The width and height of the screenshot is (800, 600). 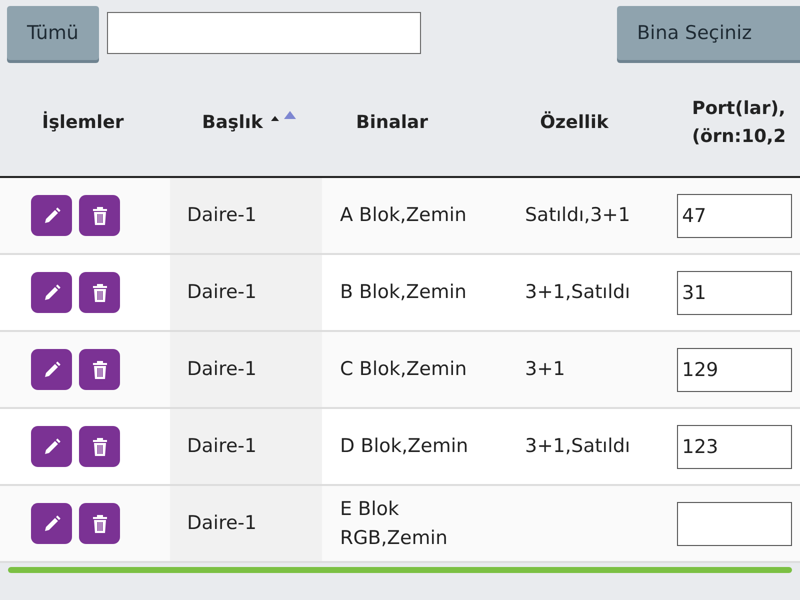 What do you see at coordinates (739, 123) in the screenshot?
I see `column-header: Port(lar), (örn:10,2` at bounding box center [739, 123].